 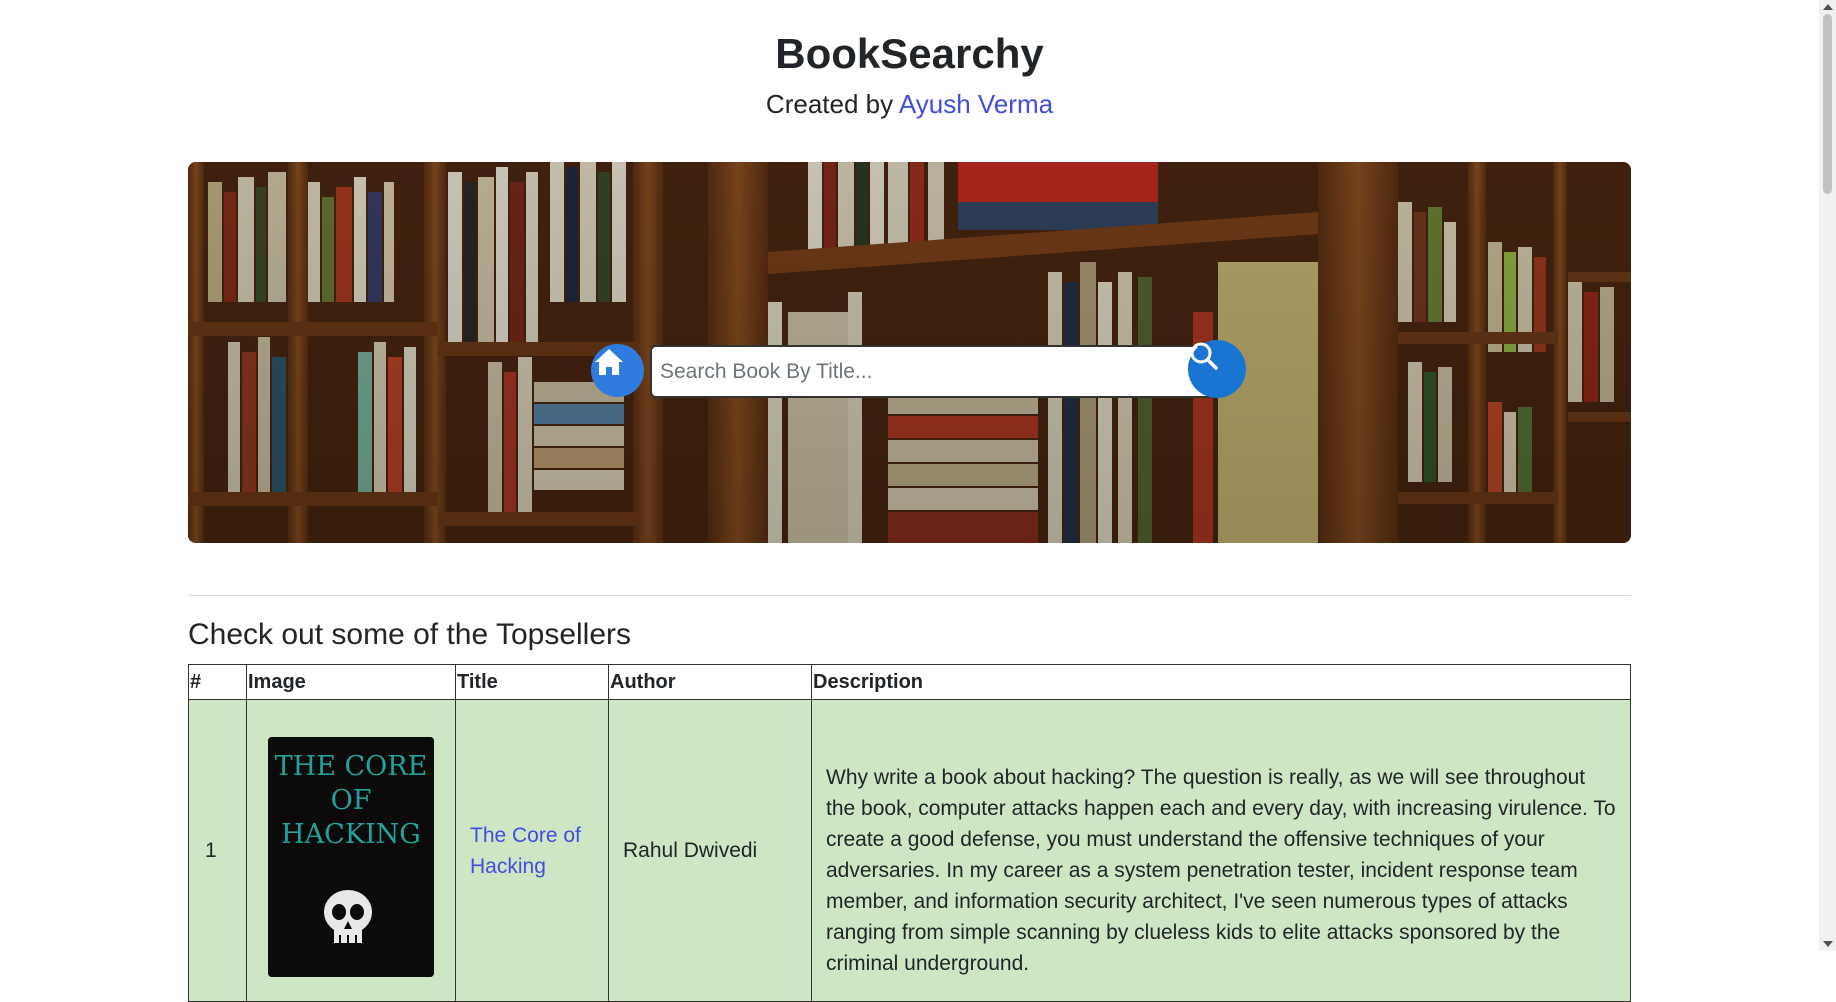 What do you see at coordinates (410, 634) in the screenshot?
I see `section-heading: Check out some of the Topsellers` at bounding box center [410, 634].